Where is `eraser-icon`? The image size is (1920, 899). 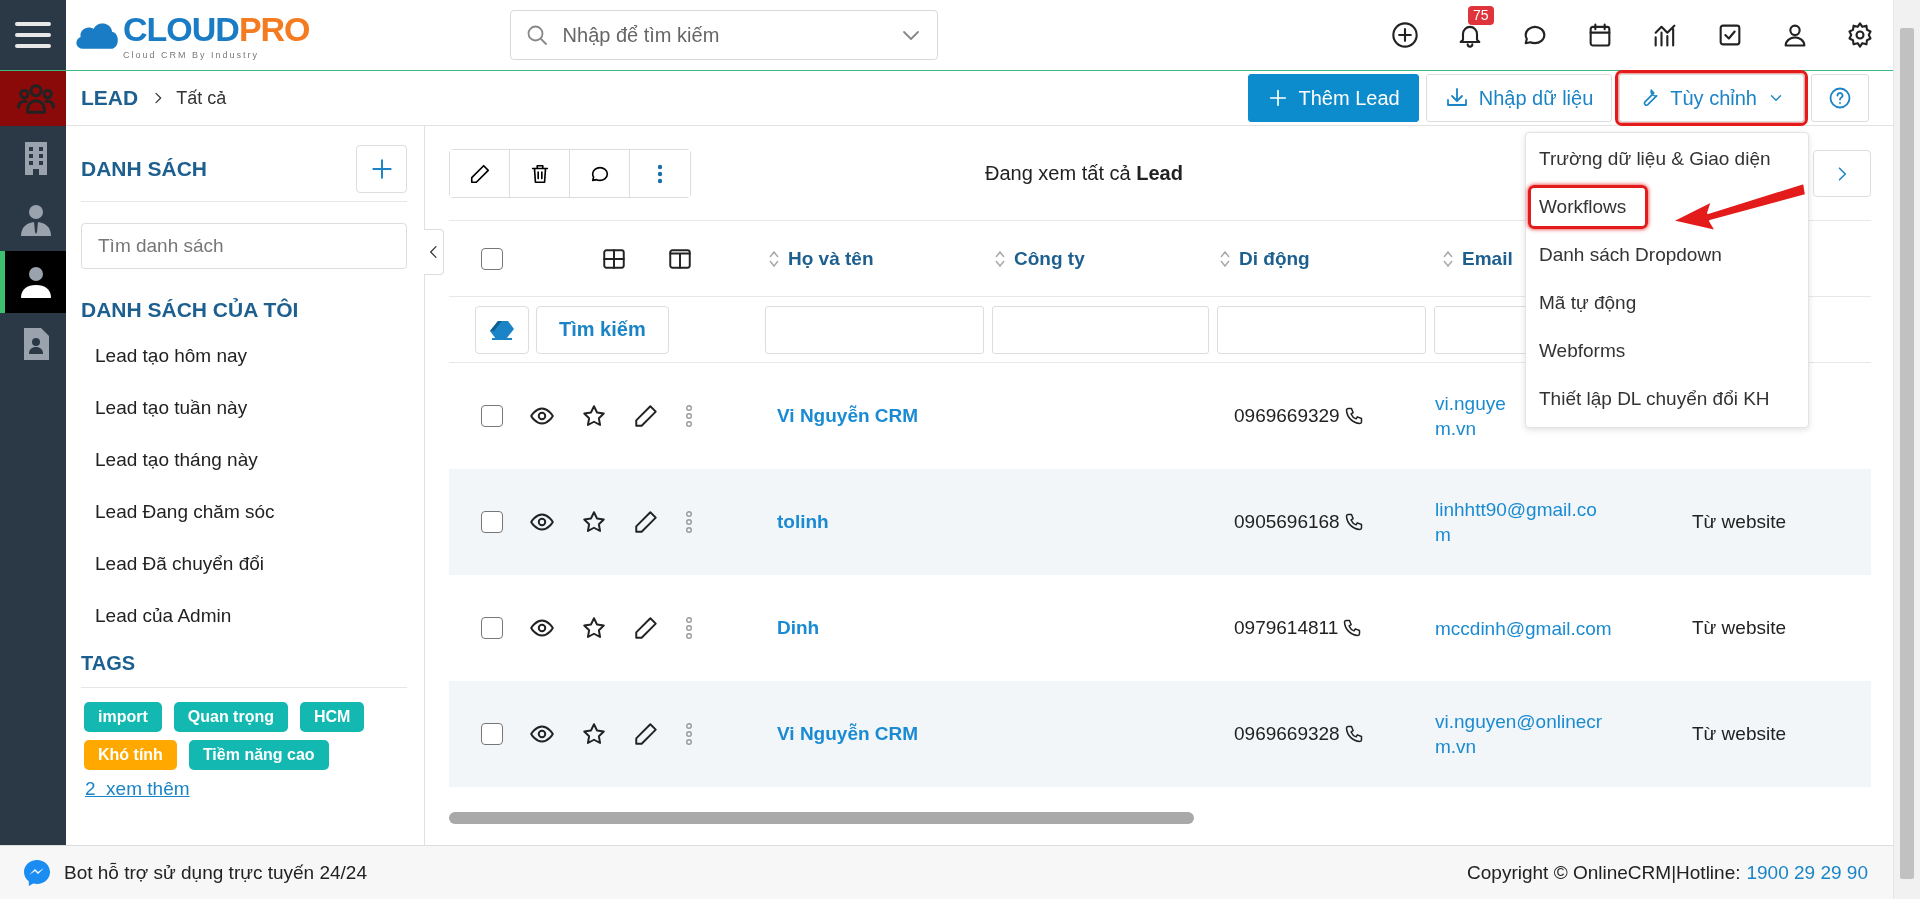 eraser-icon is located at coordinates (502, 329).